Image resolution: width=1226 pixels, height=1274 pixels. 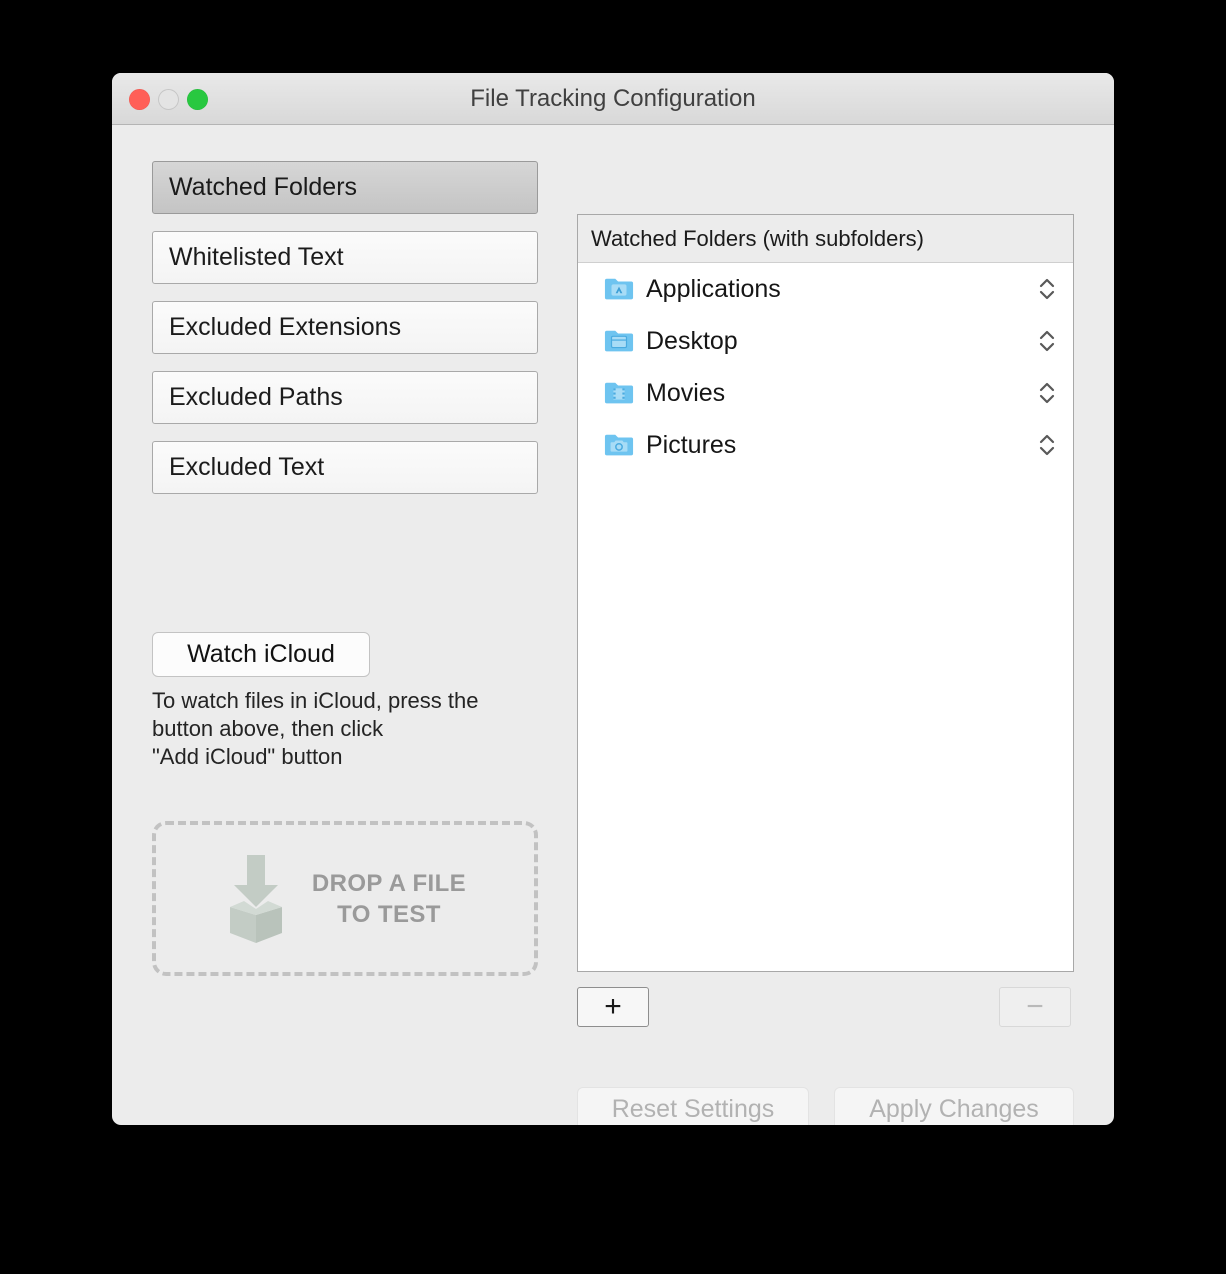 I want to click on table-row: Movies, so click(x=825, y=393).